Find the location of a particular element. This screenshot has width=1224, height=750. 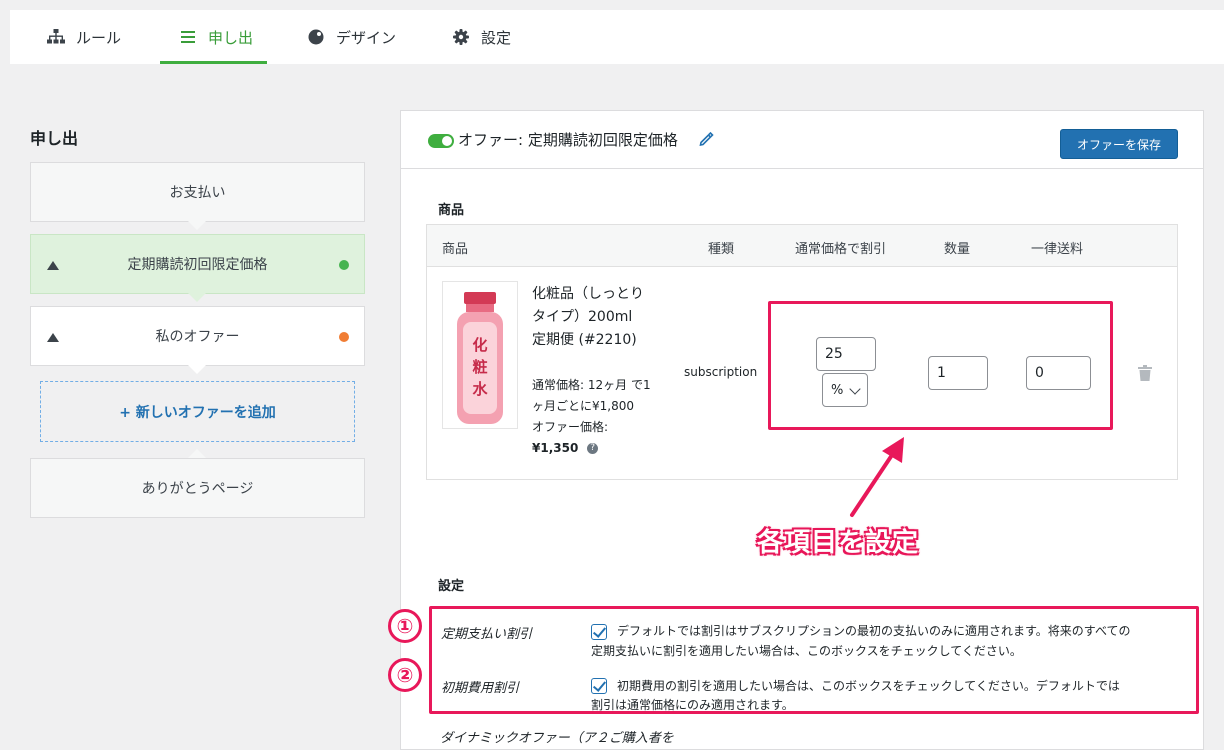

step-offer-mine: 私のオファー is located at coordinates (197, 336).